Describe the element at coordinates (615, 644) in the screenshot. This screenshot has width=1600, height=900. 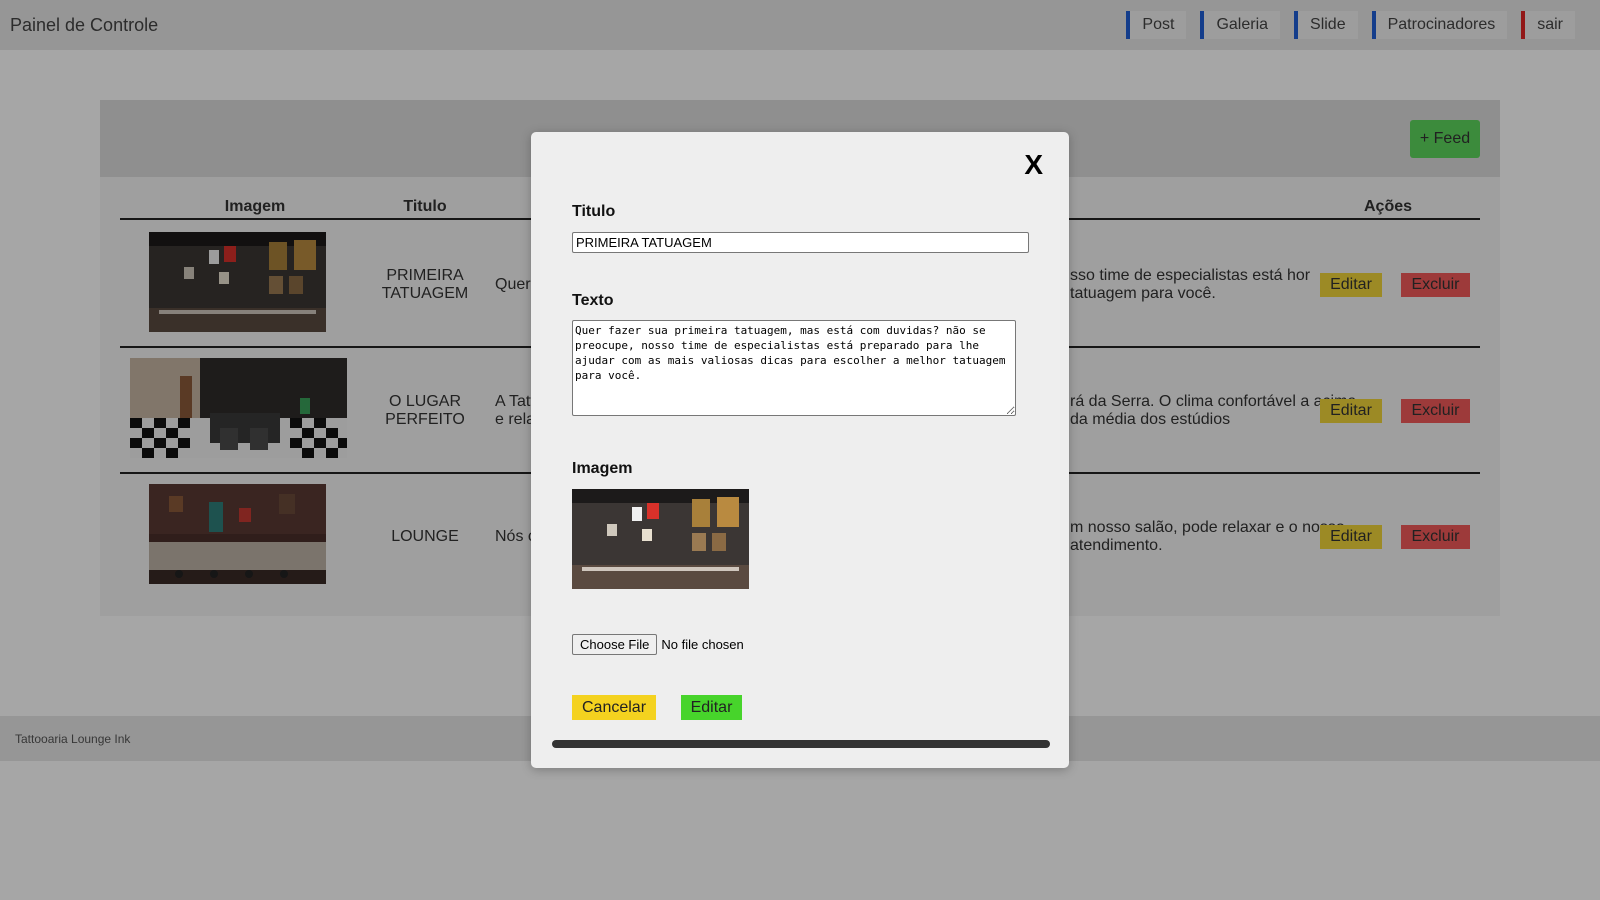
I see `choose-file-button: Choose File` at that location.